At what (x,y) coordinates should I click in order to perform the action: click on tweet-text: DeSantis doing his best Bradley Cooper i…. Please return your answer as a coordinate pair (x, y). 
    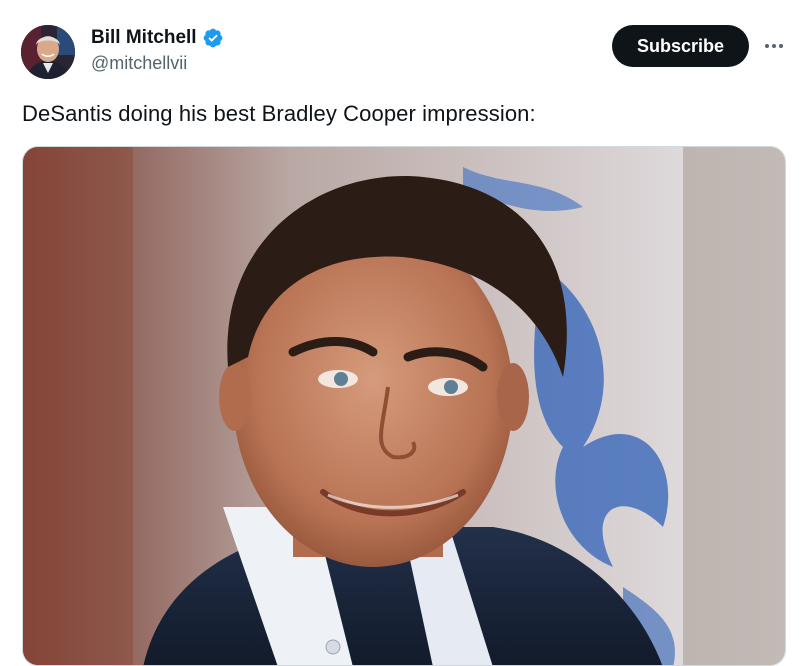
    Looking at the image, I should click on (279, 113).